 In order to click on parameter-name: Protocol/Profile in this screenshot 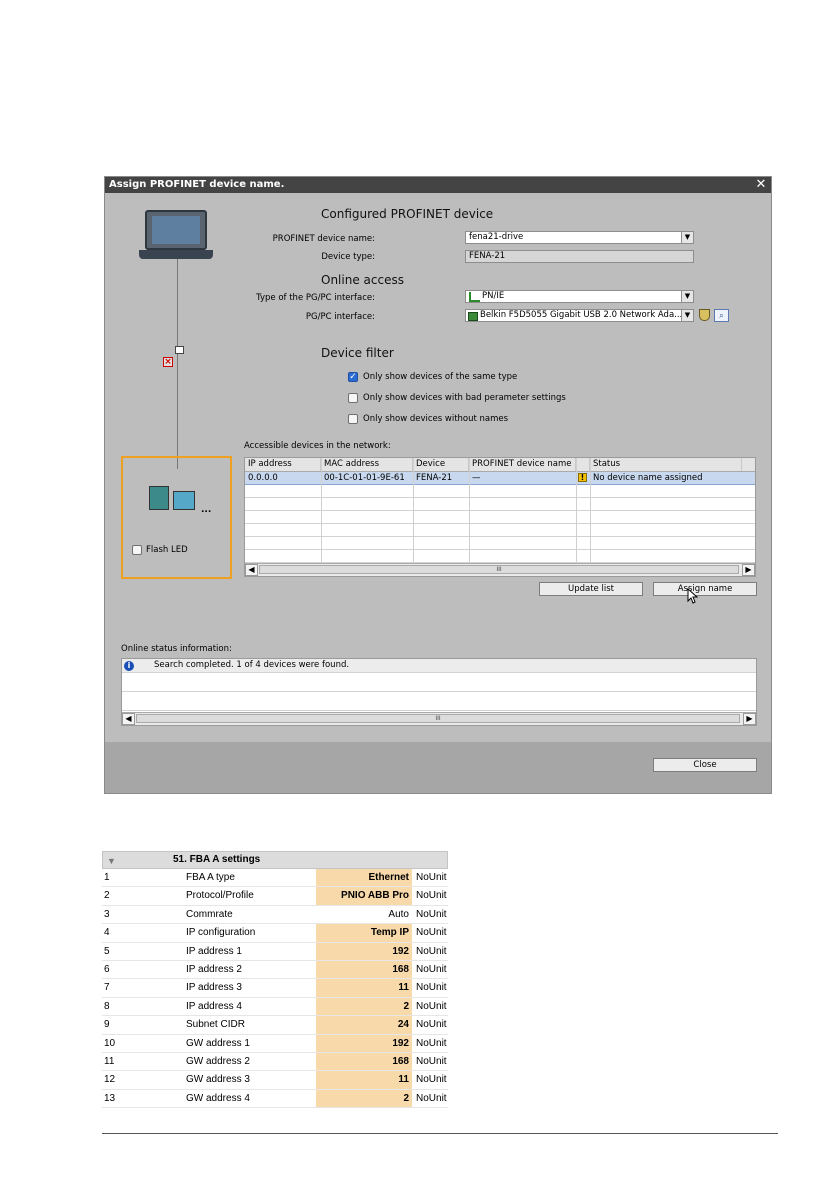, I will do `click(220, 896)`.